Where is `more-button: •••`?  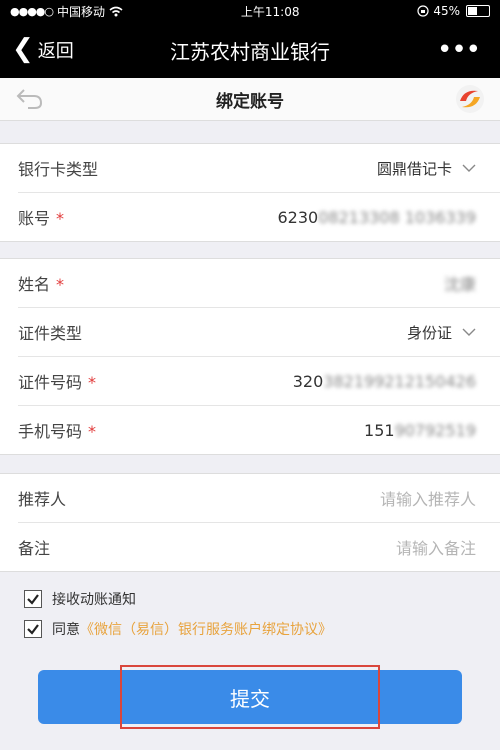
more-button: ••• is located at coordinates (459, 50).